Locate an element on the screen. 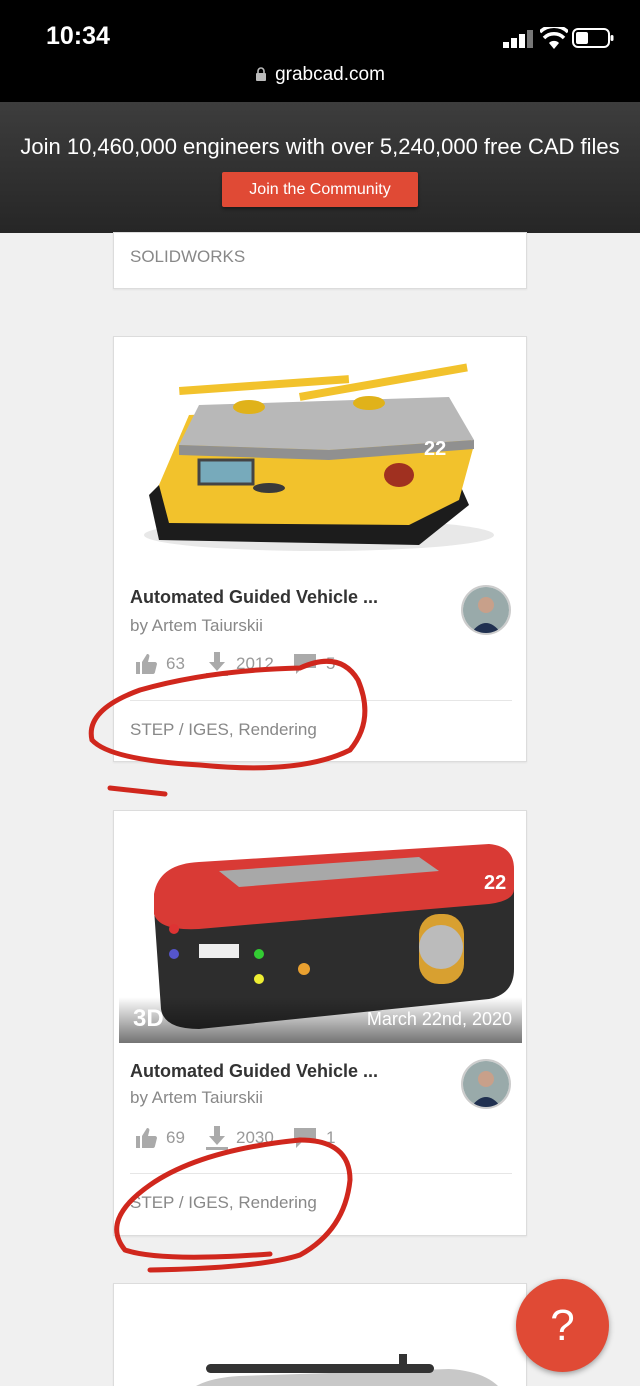 Image resolution: width=640 pixels, height=1386 pixels. card-stats: 63 2012 5 is located at coordinates (324, 666).